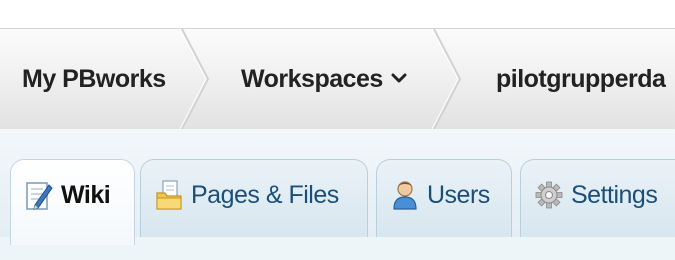  I want to click on chevron-down-icon, so click(399, 78).